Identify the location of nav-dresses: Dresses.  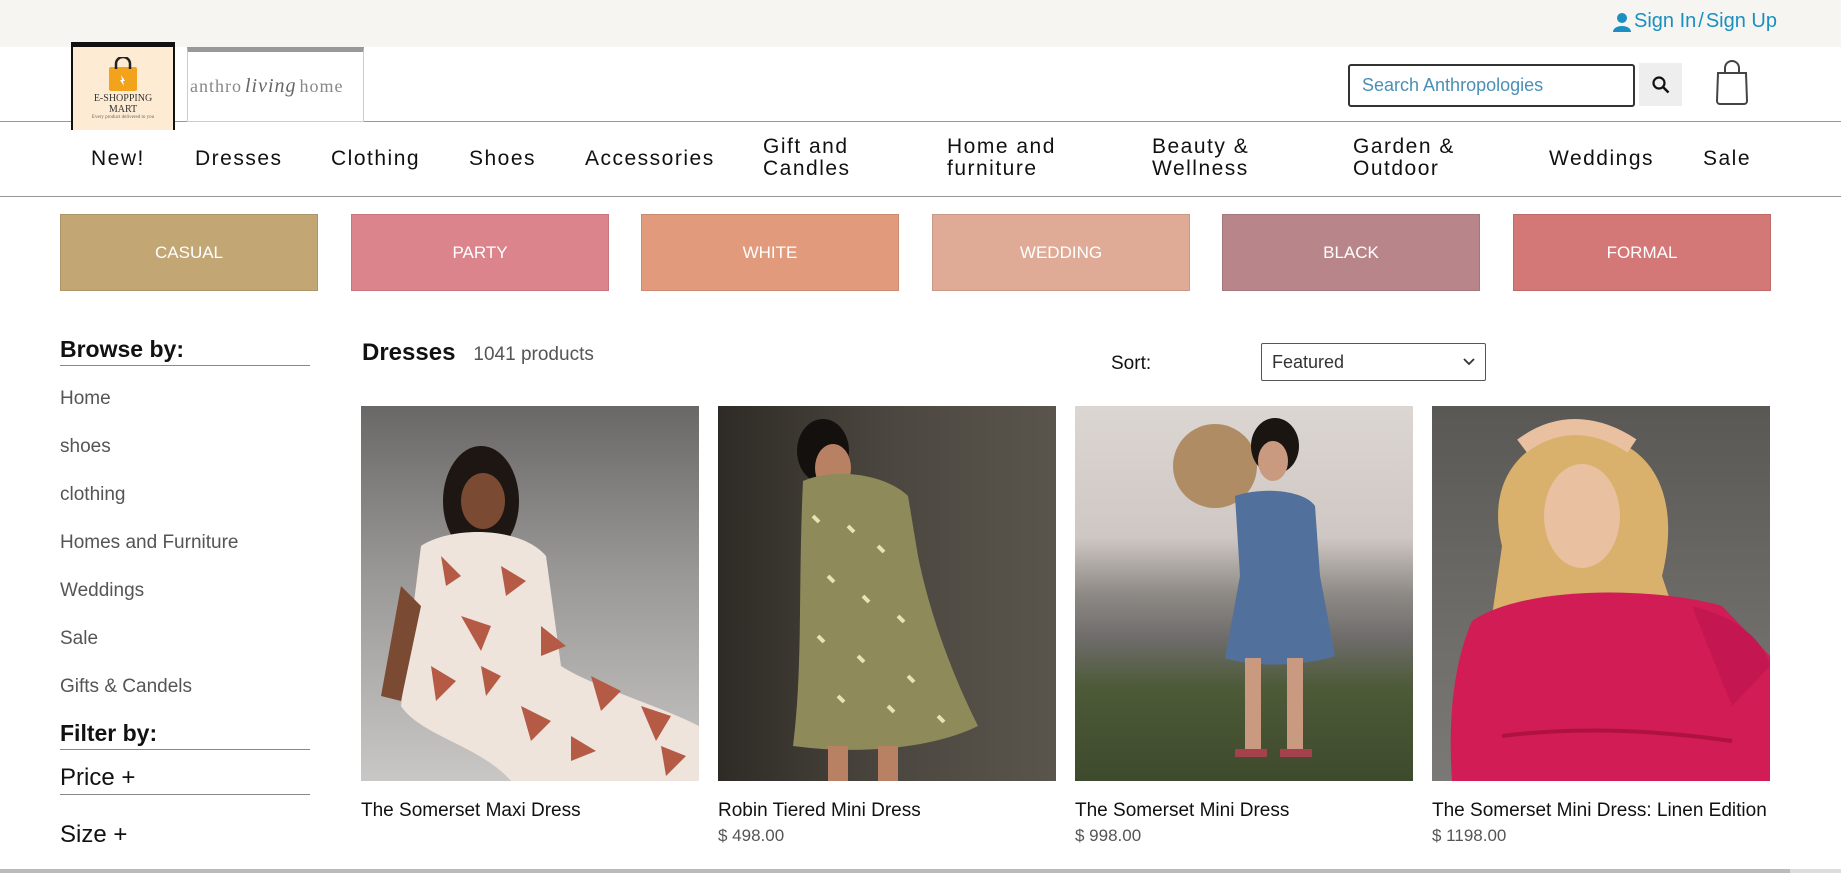
(239, 159).